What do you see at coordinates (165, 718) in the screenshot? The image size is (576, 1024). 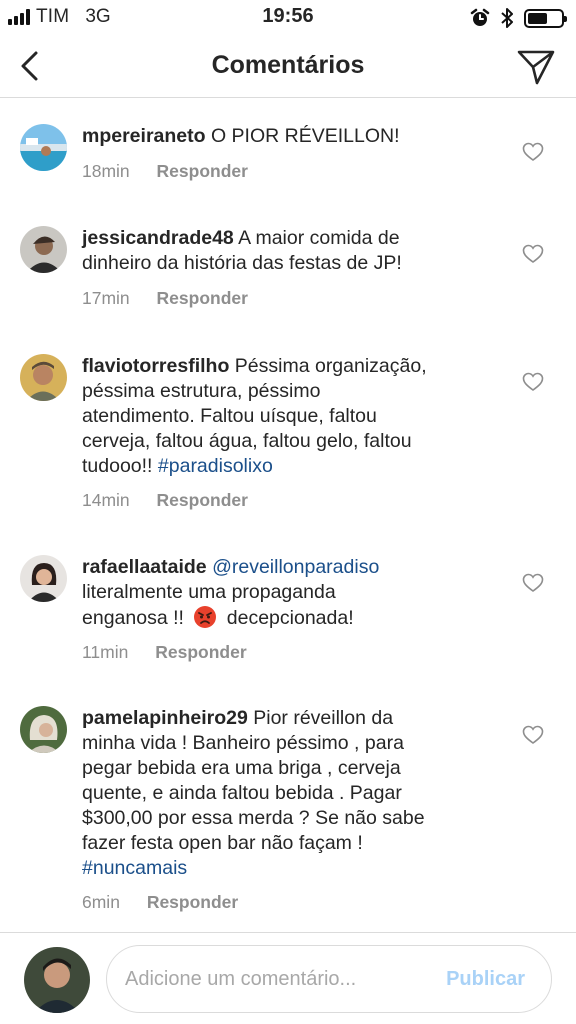 I see `comment-username: pamelapinheiro29` at bounding box center [165, 718].